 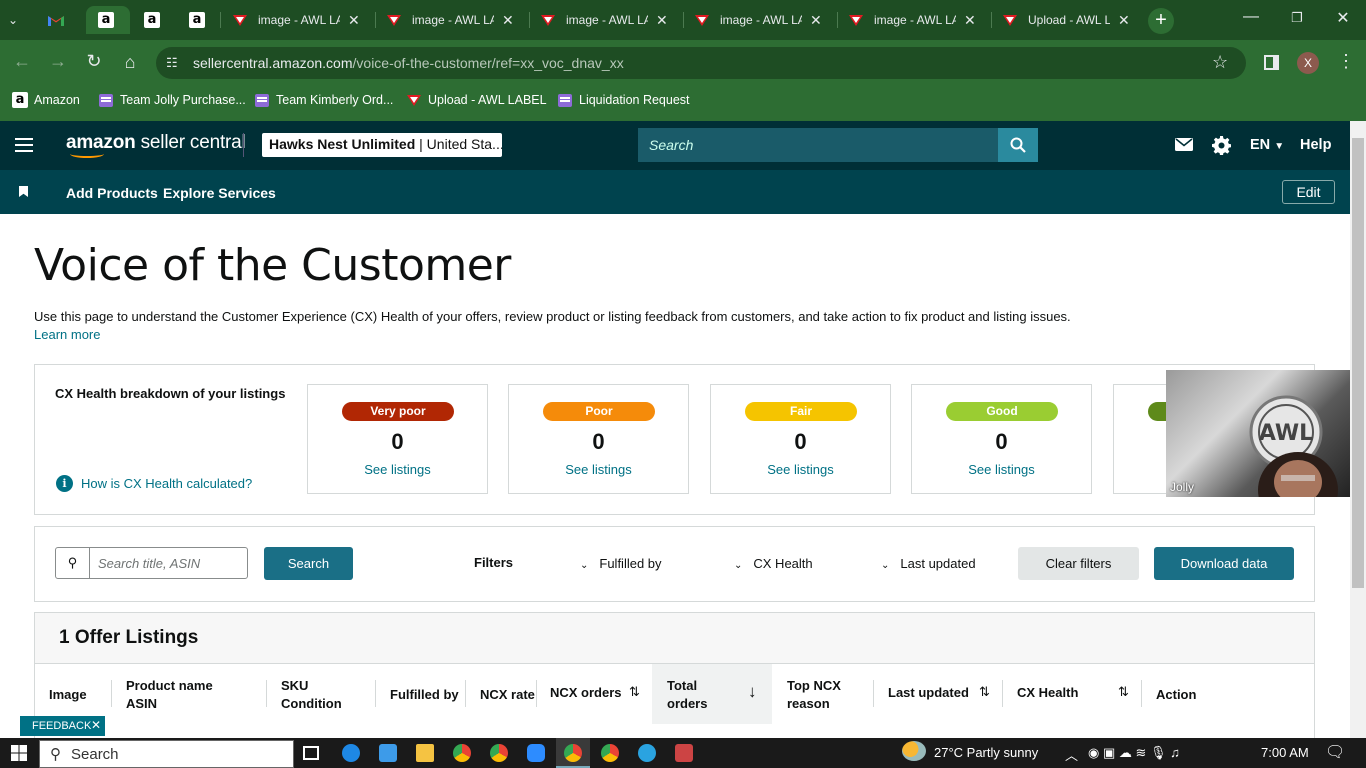 I want to click on tab-image-awl-5: image - AWL LA ✕, so click(x=914, y=20).